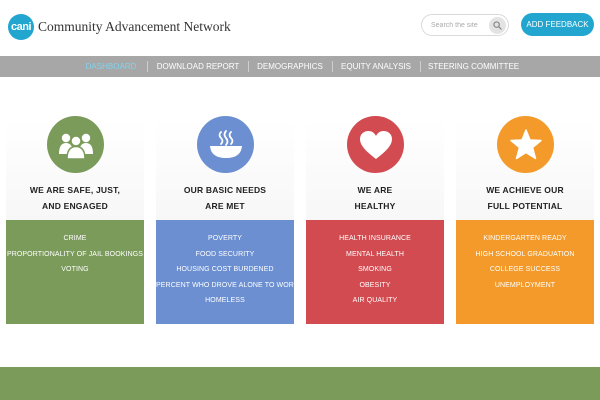 The height and width of the screenshot is (400, 600). Describe the element at coordinates (111, 66) in the screenshot. I see `nav-item-dashboard: DASHBOARD` at that location.